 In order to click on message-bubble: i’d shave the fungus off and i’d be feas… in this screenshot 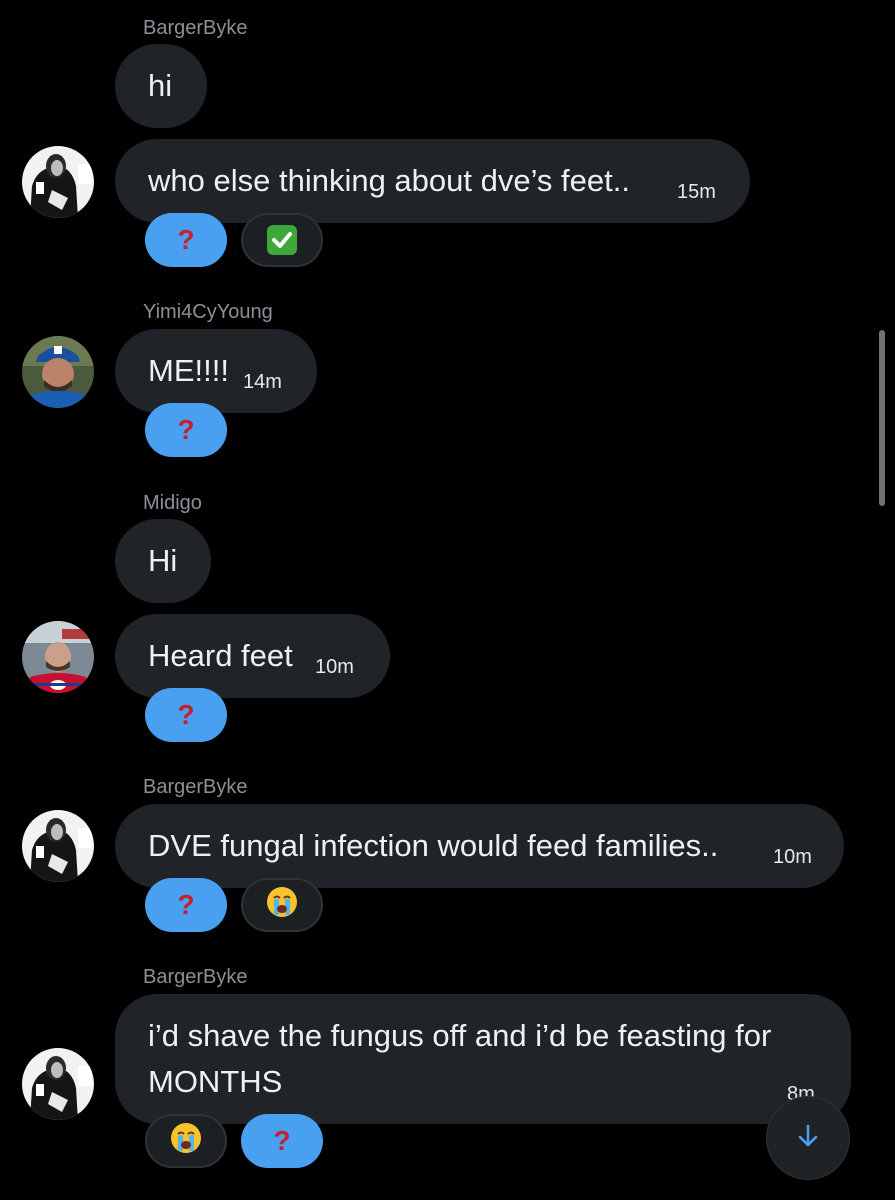, I will do `click(483, 1059)`.